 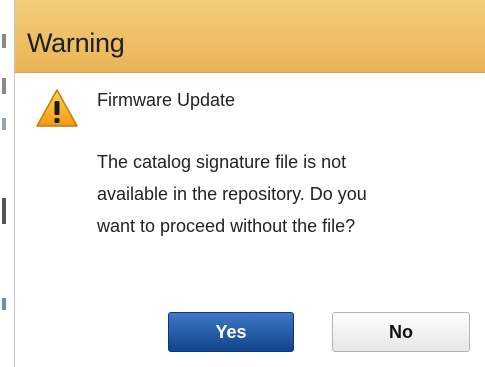 What do you see at coordinates (222, 162) in the screenshot?
I see `message-line: The catalog signature file is not` at bounding box center [222, 162].